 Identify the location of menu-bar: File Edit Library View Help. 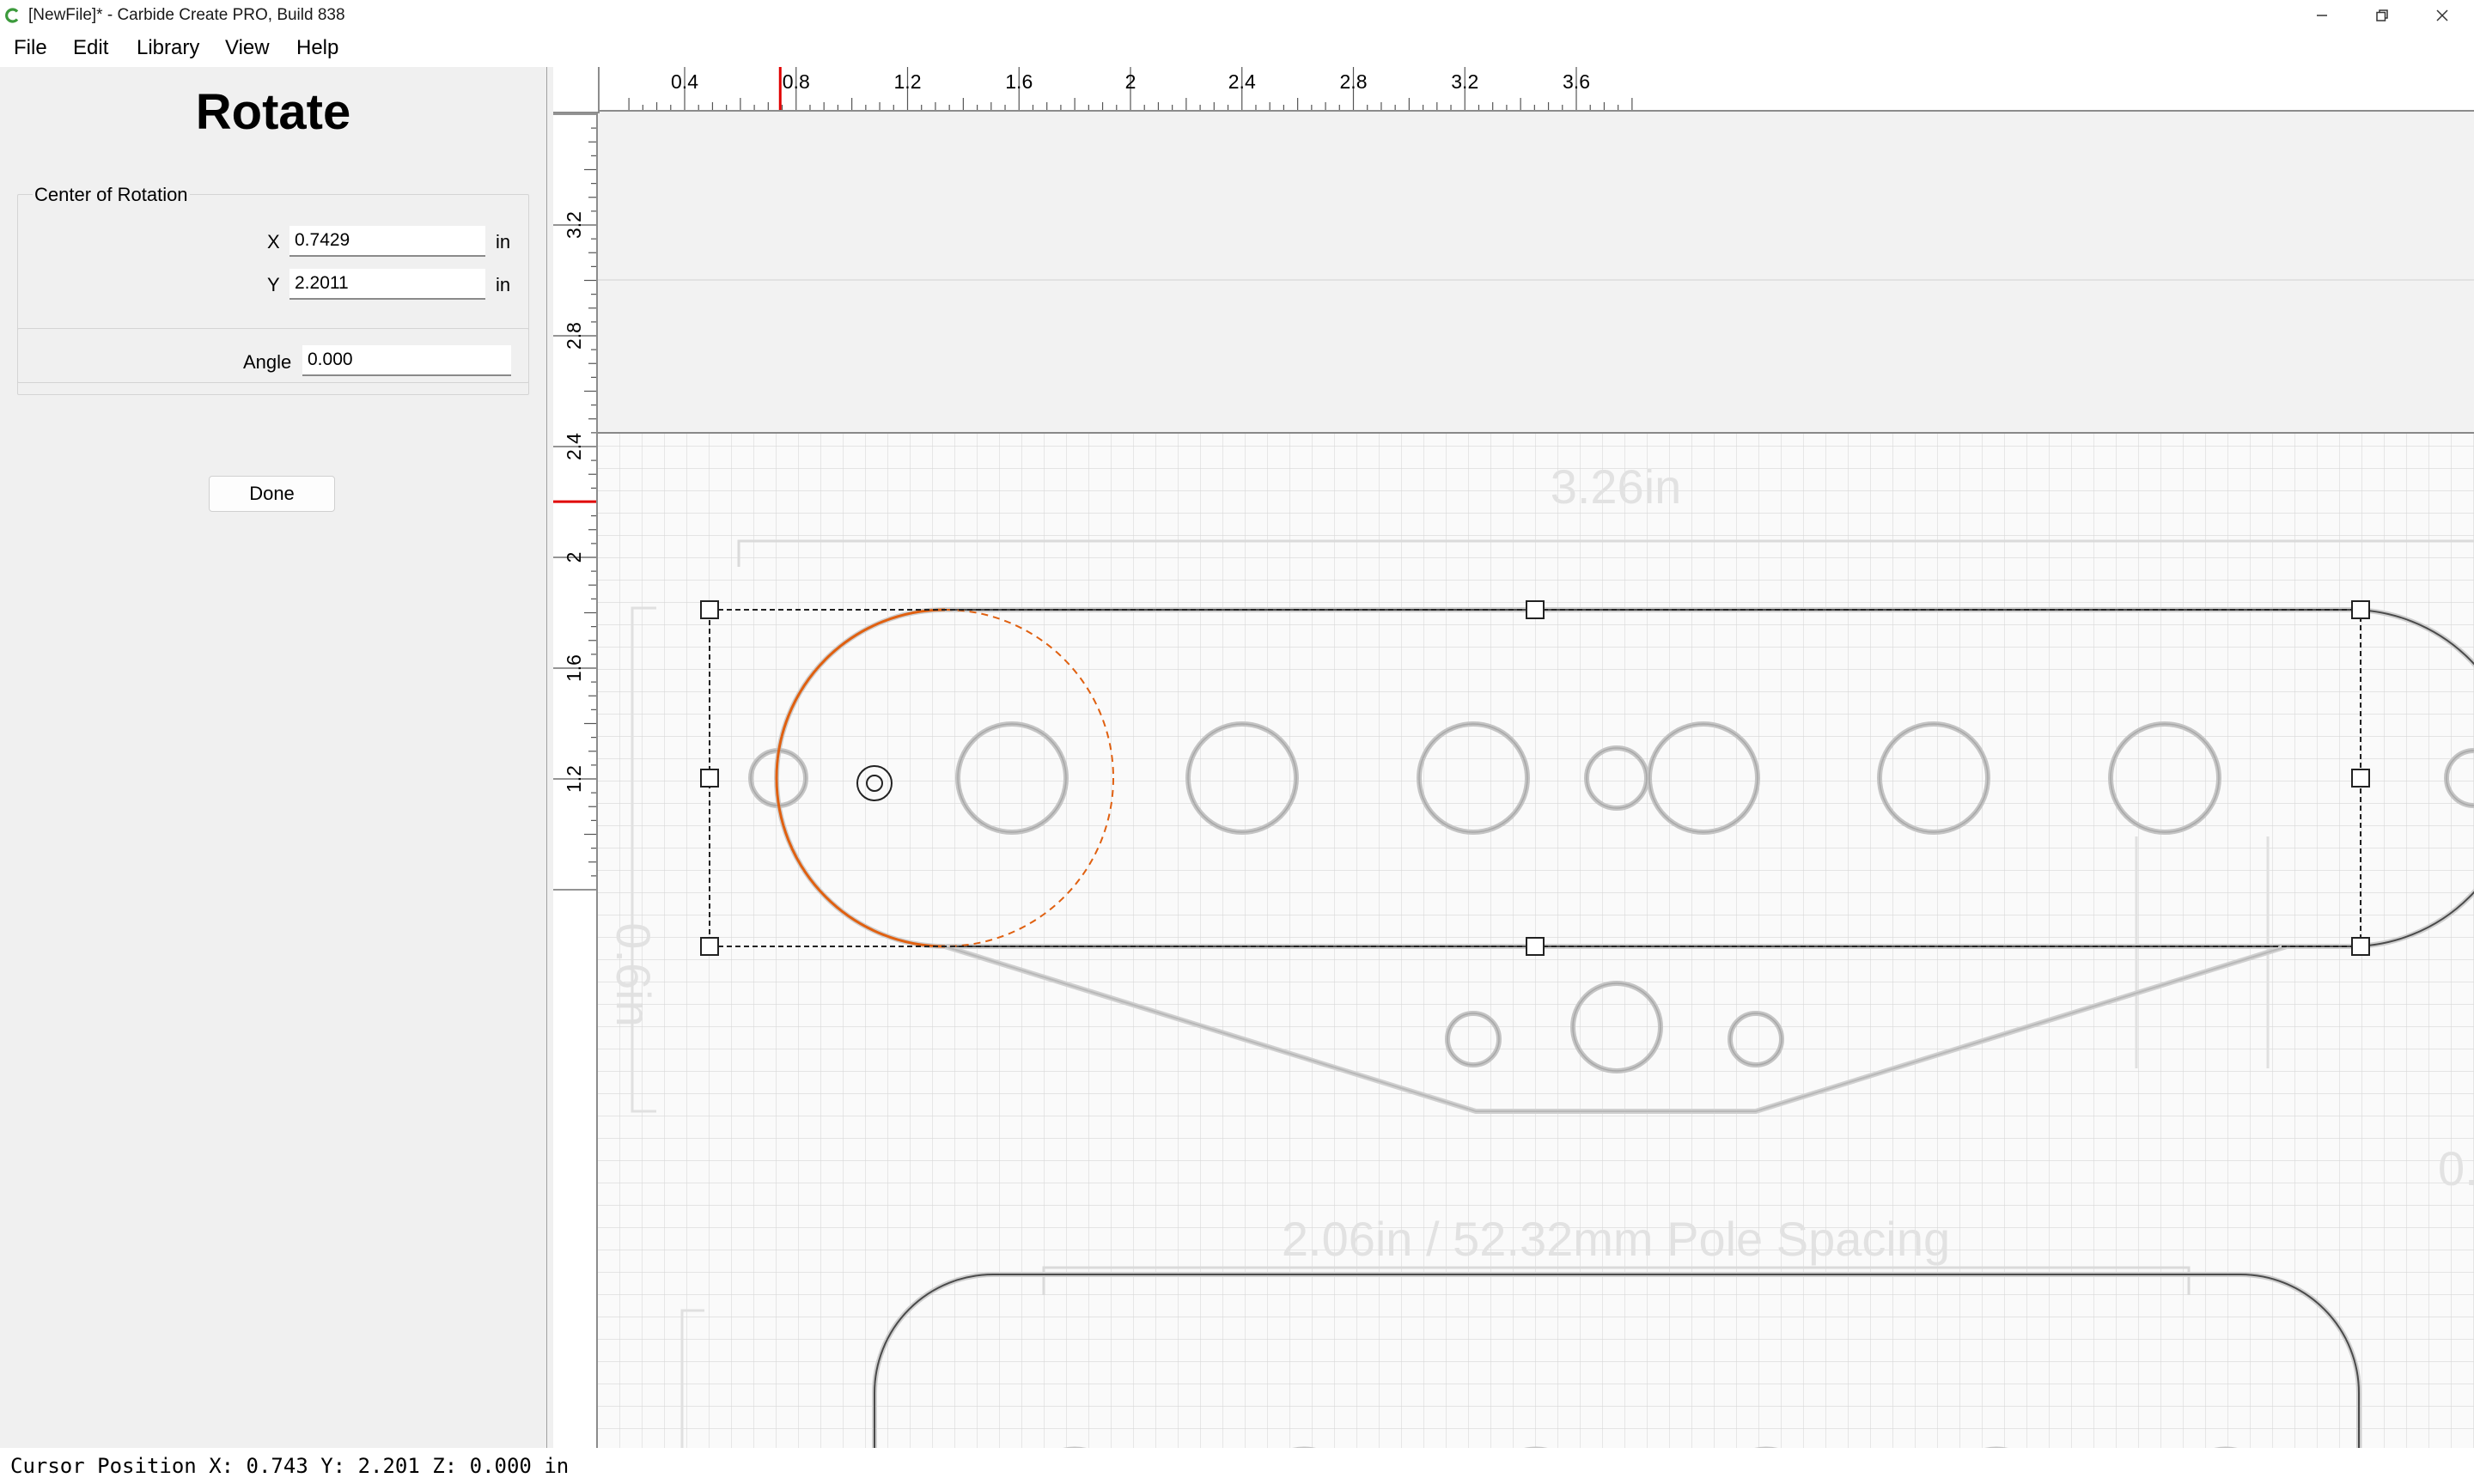
(1237, 49).